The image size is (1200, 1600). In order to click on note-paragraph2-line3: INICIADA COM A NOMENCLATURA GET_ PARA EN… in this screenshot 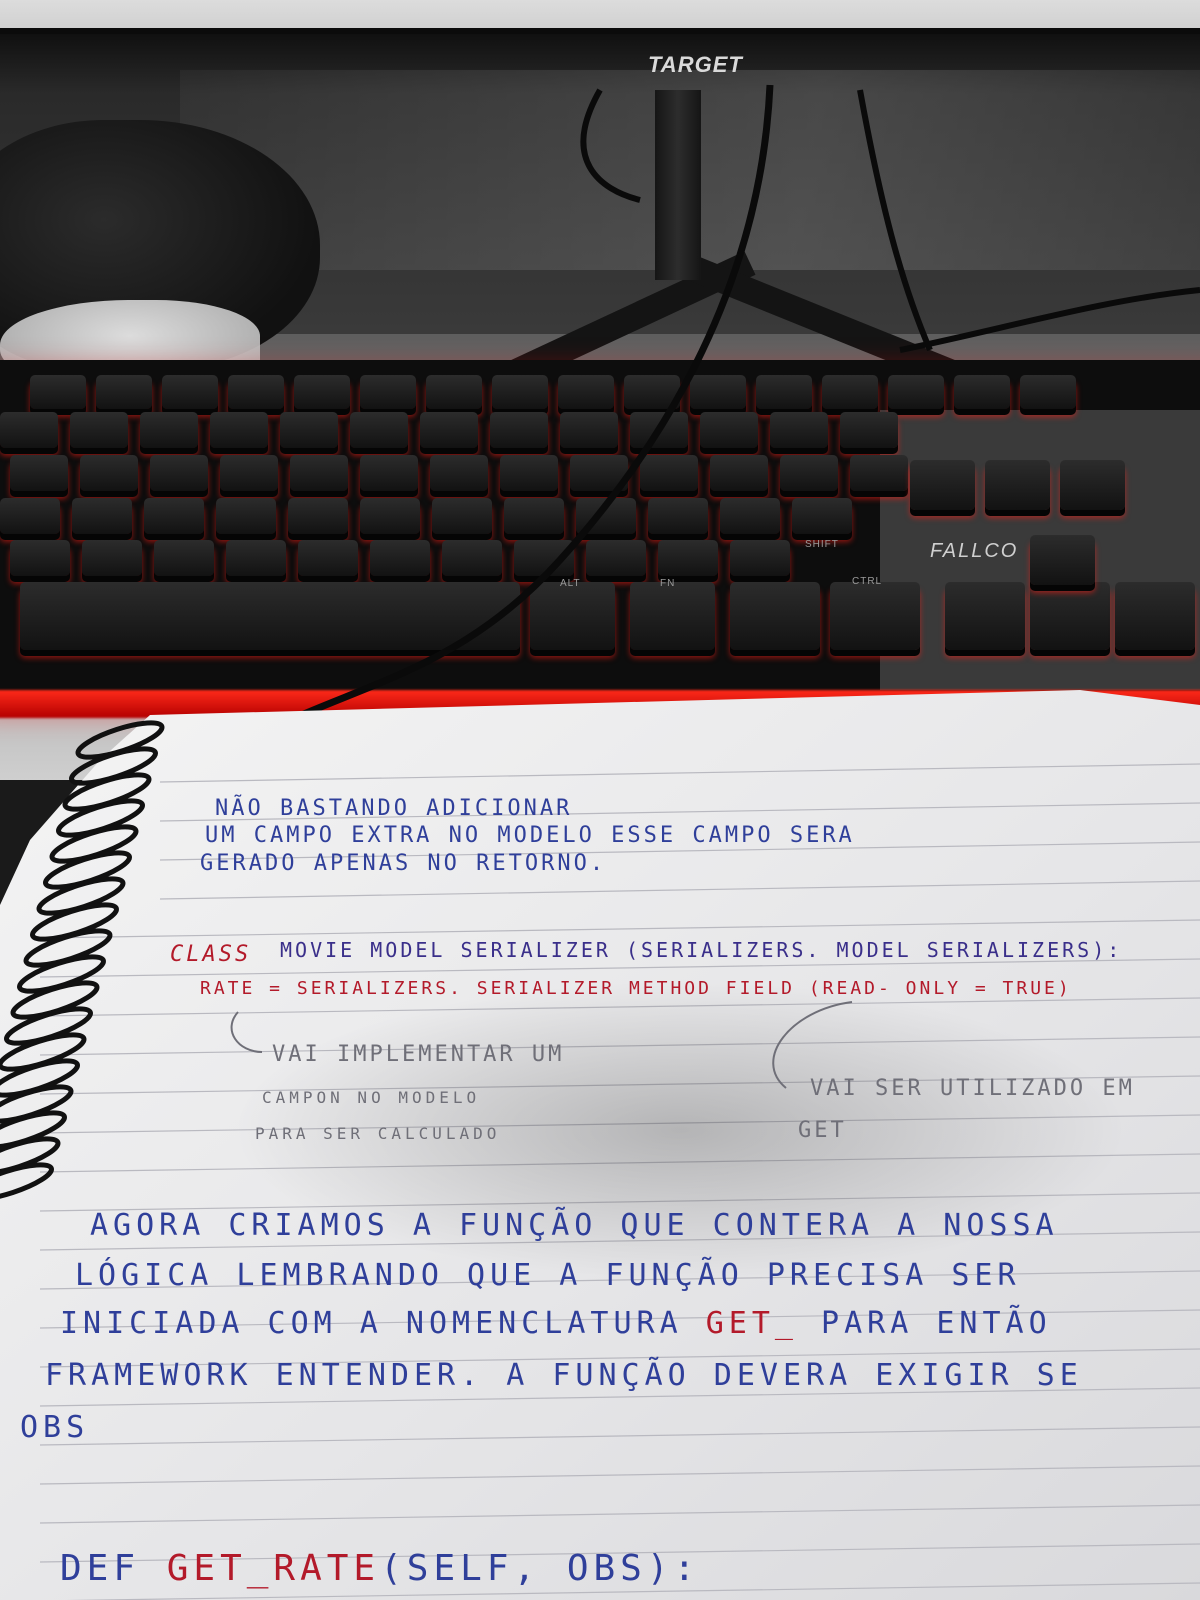, I will do `click(556, 1323)`.